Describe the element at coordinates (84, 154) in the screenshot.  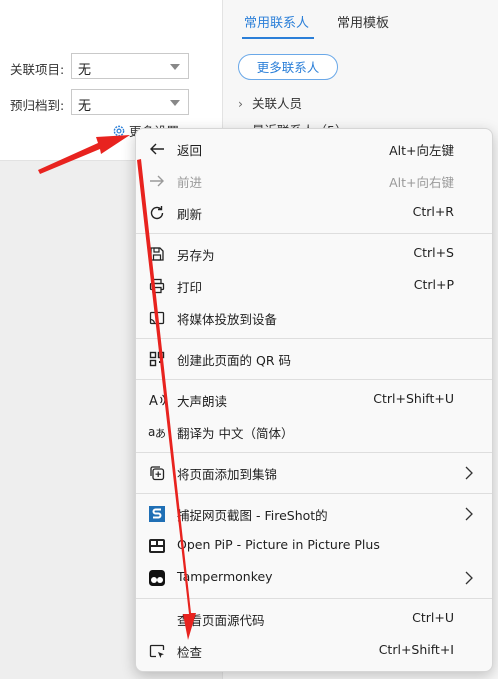
I see `annotation-arrow-upper` at that location.